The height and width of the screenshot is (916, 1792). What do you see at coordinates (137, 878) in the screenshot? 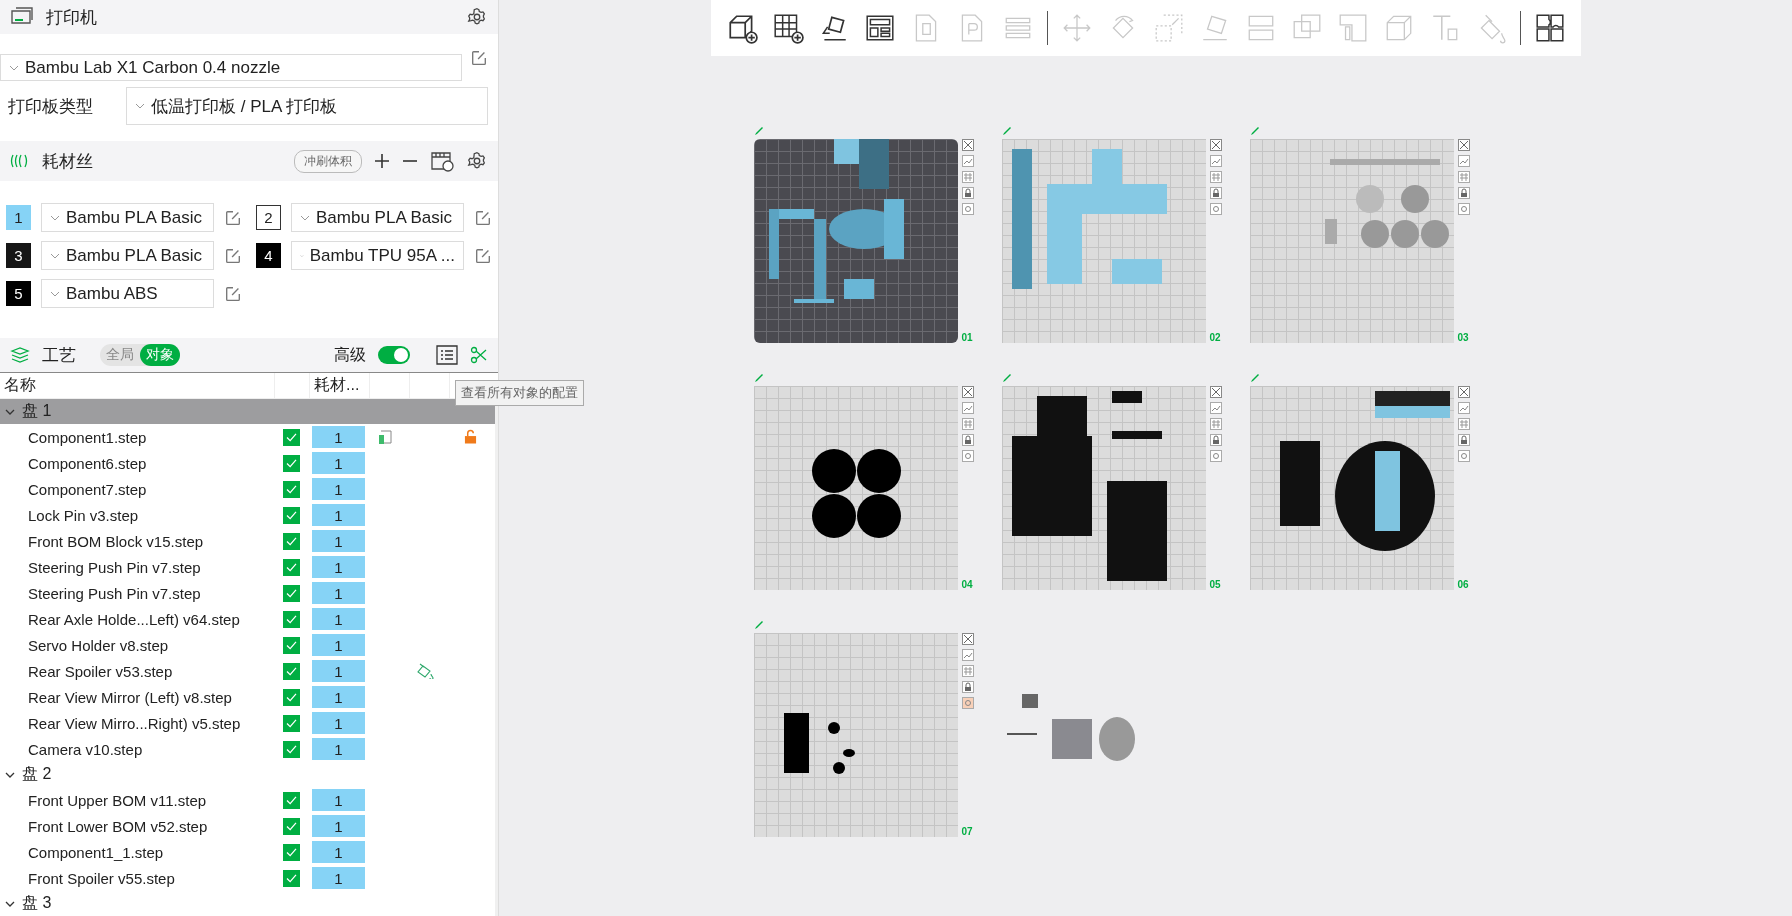
I see `object-name: Front Spoiler v55.step` at bounding box center [137, 878].